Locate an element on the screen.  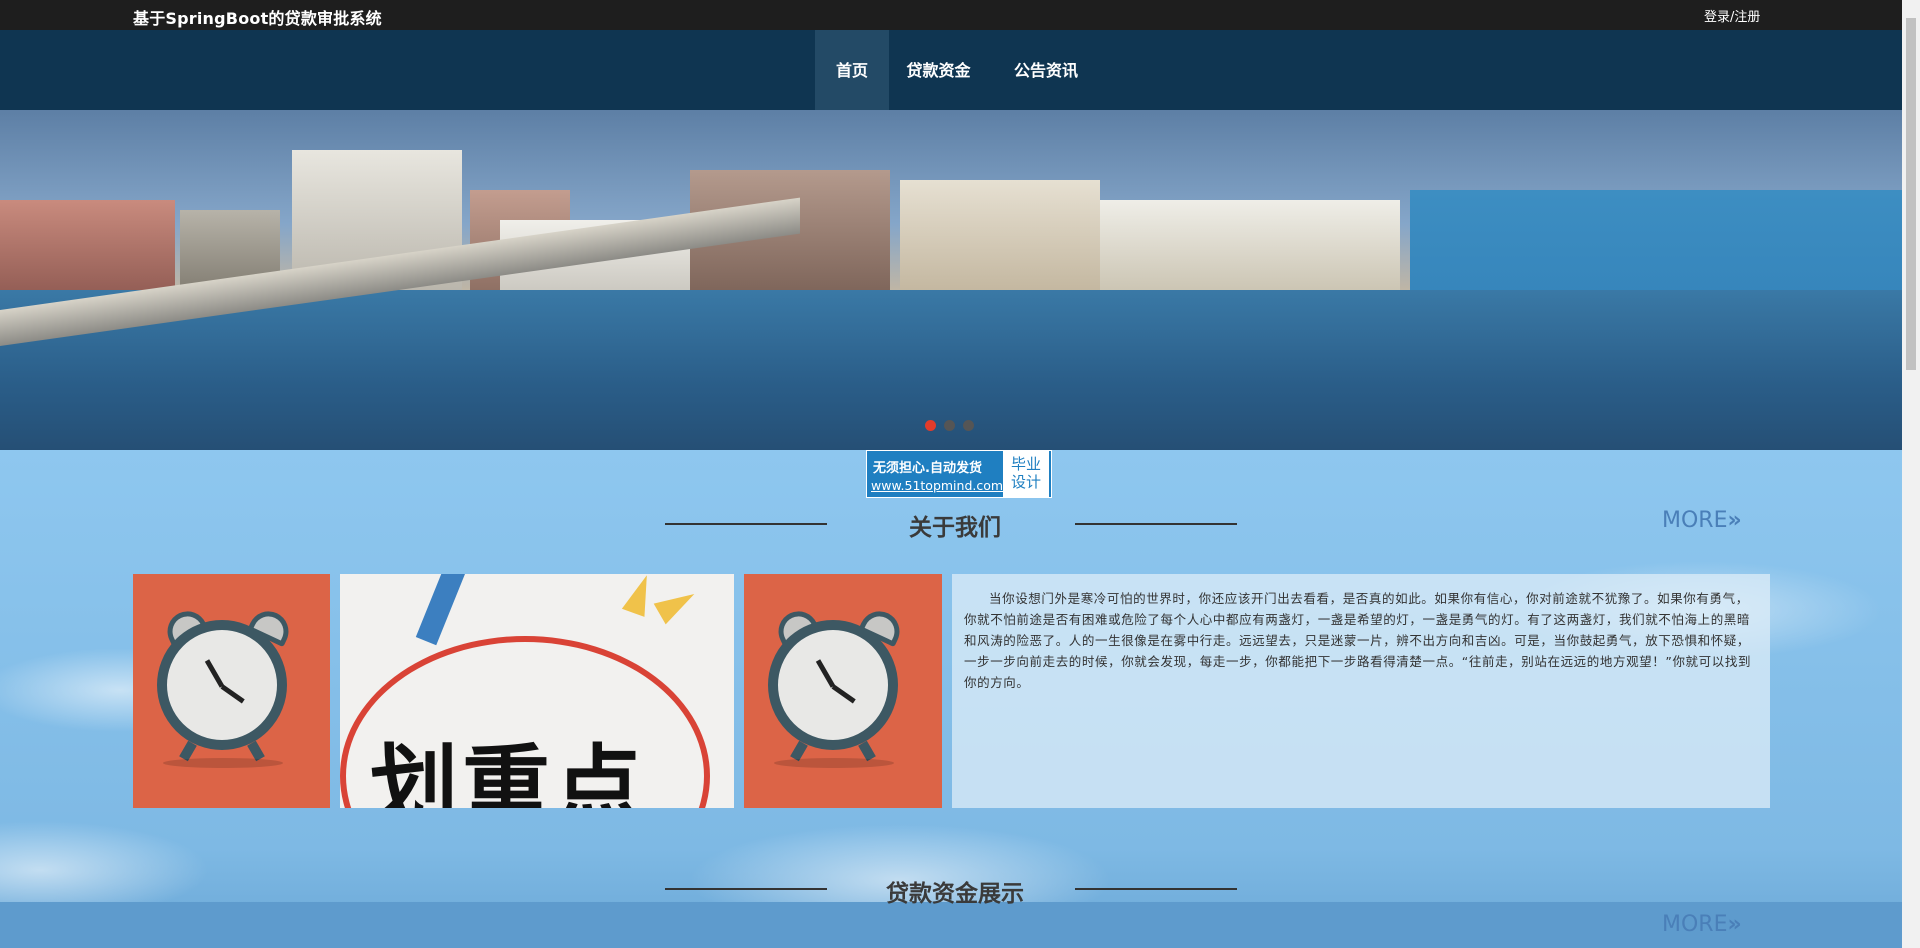
about-section-title: 关于我们 is located at coordinates (955, 528).